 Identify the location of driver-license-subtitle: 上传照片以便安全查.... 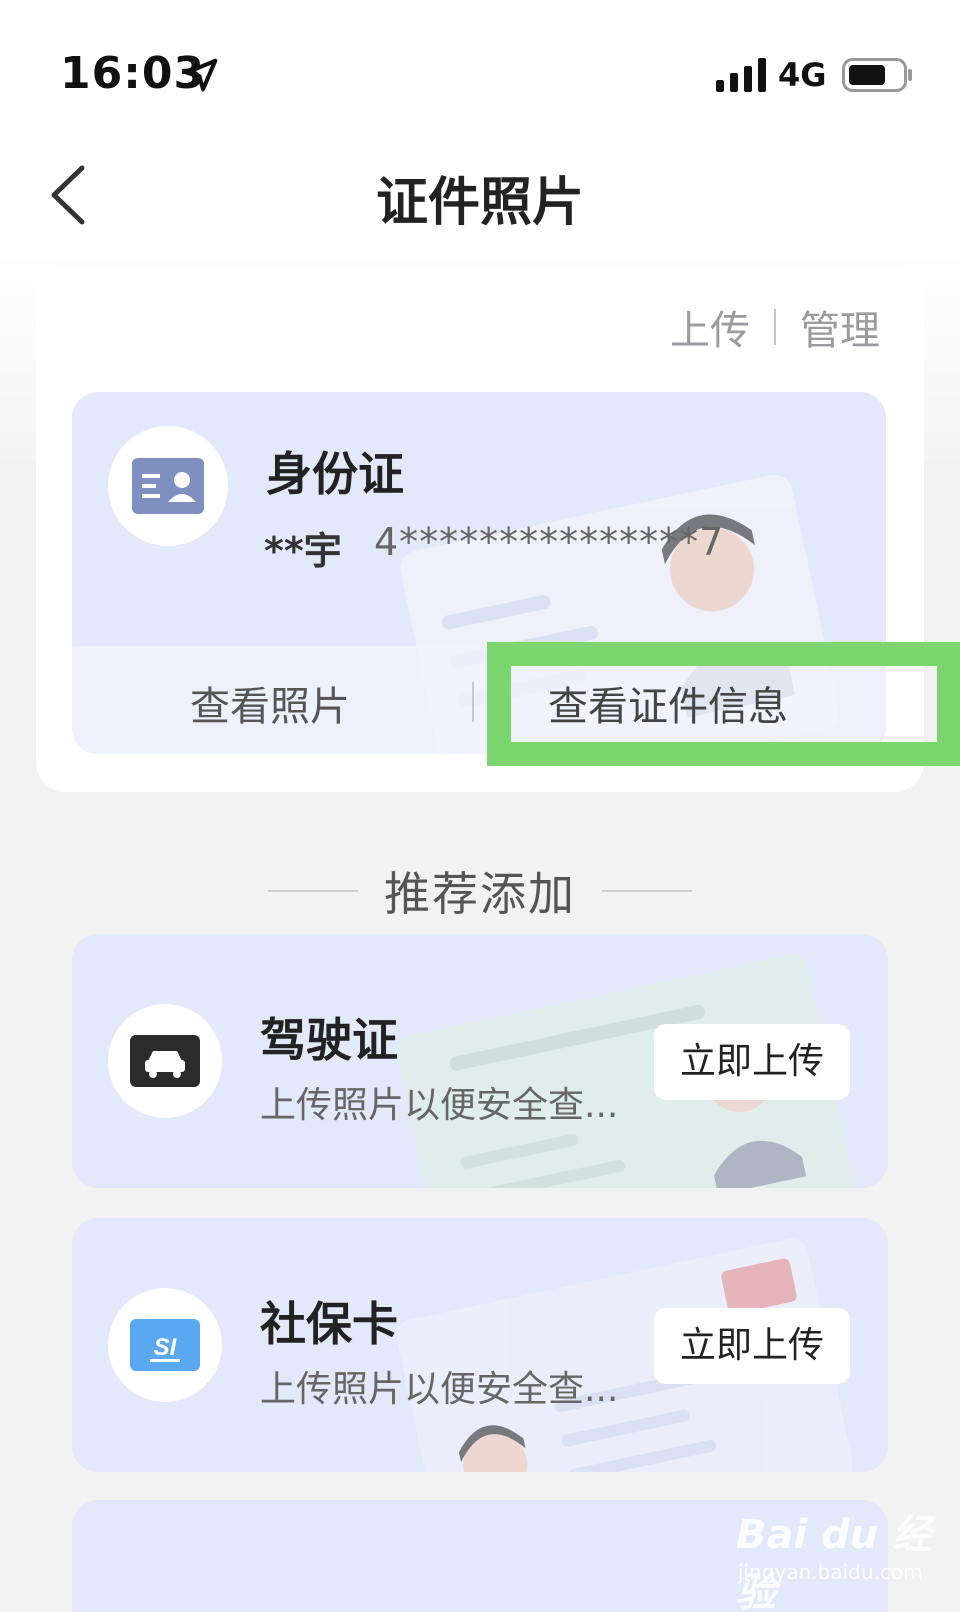
(439, 1105).